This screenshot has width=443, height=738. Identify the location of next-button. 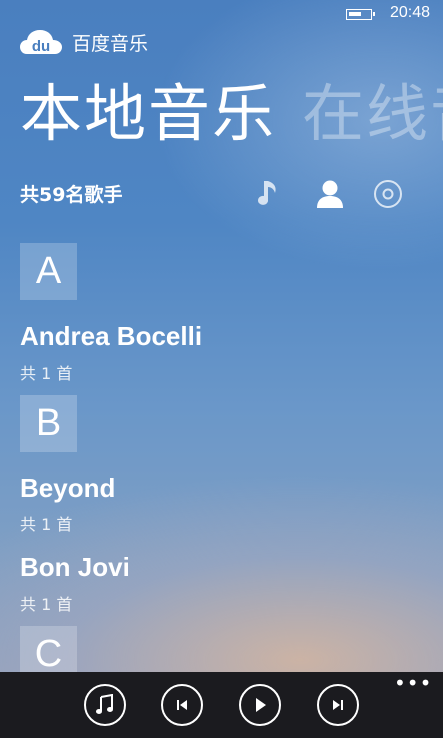
(338, 705).